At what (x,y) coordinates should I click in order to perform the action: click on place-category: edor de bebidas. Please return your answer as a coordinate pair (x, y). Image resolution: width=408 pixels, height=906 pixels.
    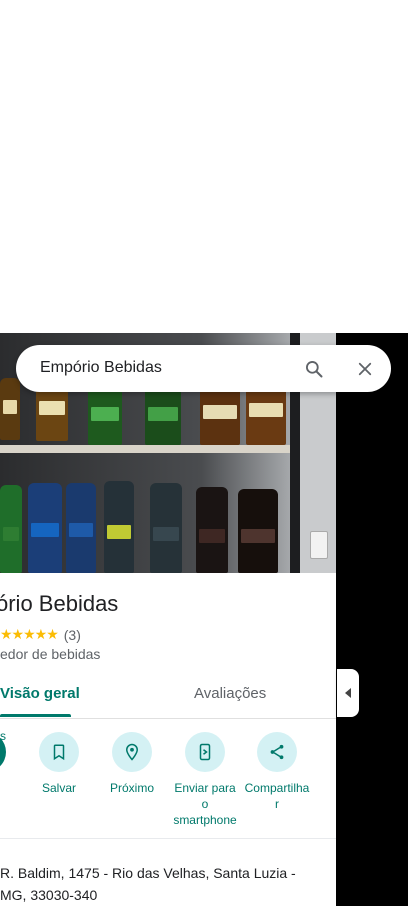
    Looking at the image, I should click on (50, 654).